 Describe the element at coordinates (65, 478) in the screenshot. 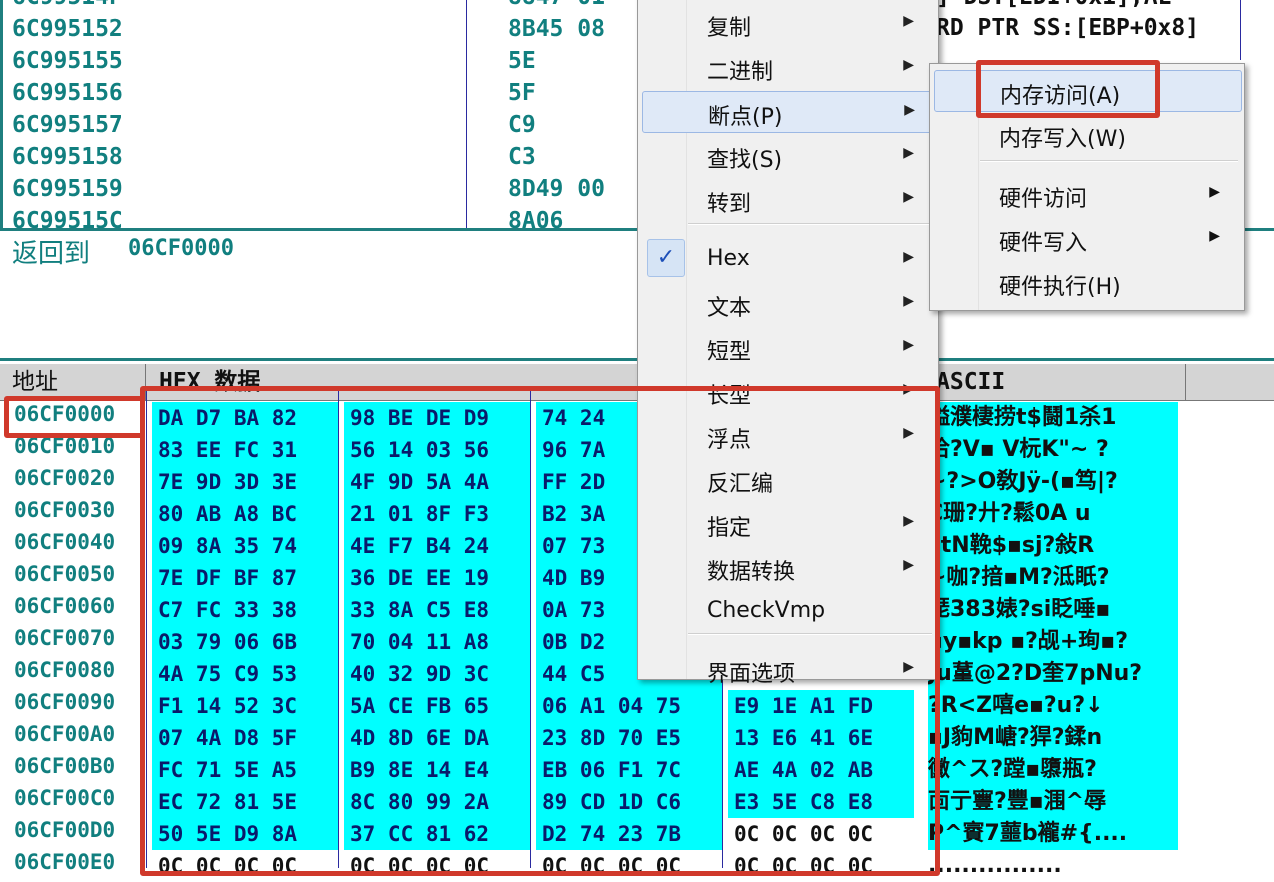

I see `dump-address: 06CF0020` at that location.